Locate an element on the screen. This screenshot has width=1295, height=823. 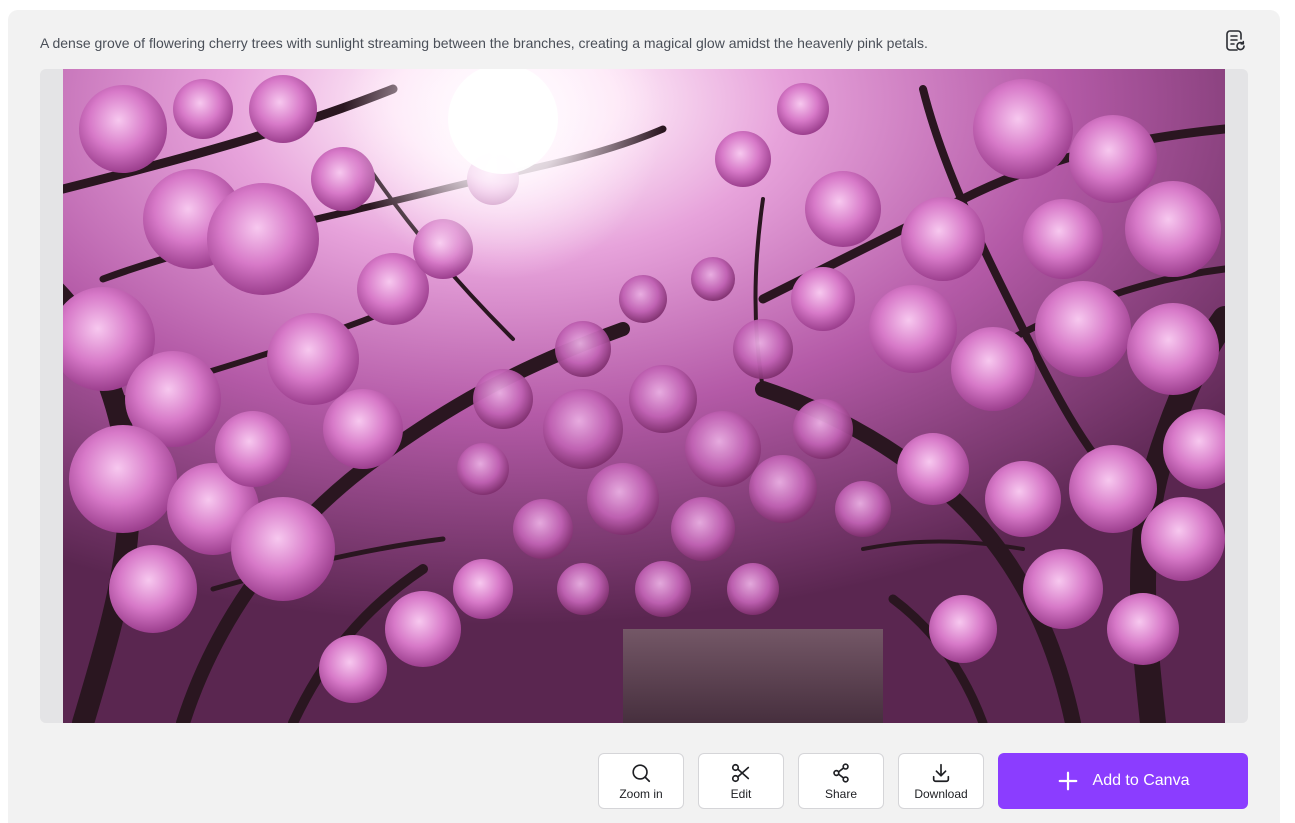
document-refresh-button is located at coordinates (1235, 43).